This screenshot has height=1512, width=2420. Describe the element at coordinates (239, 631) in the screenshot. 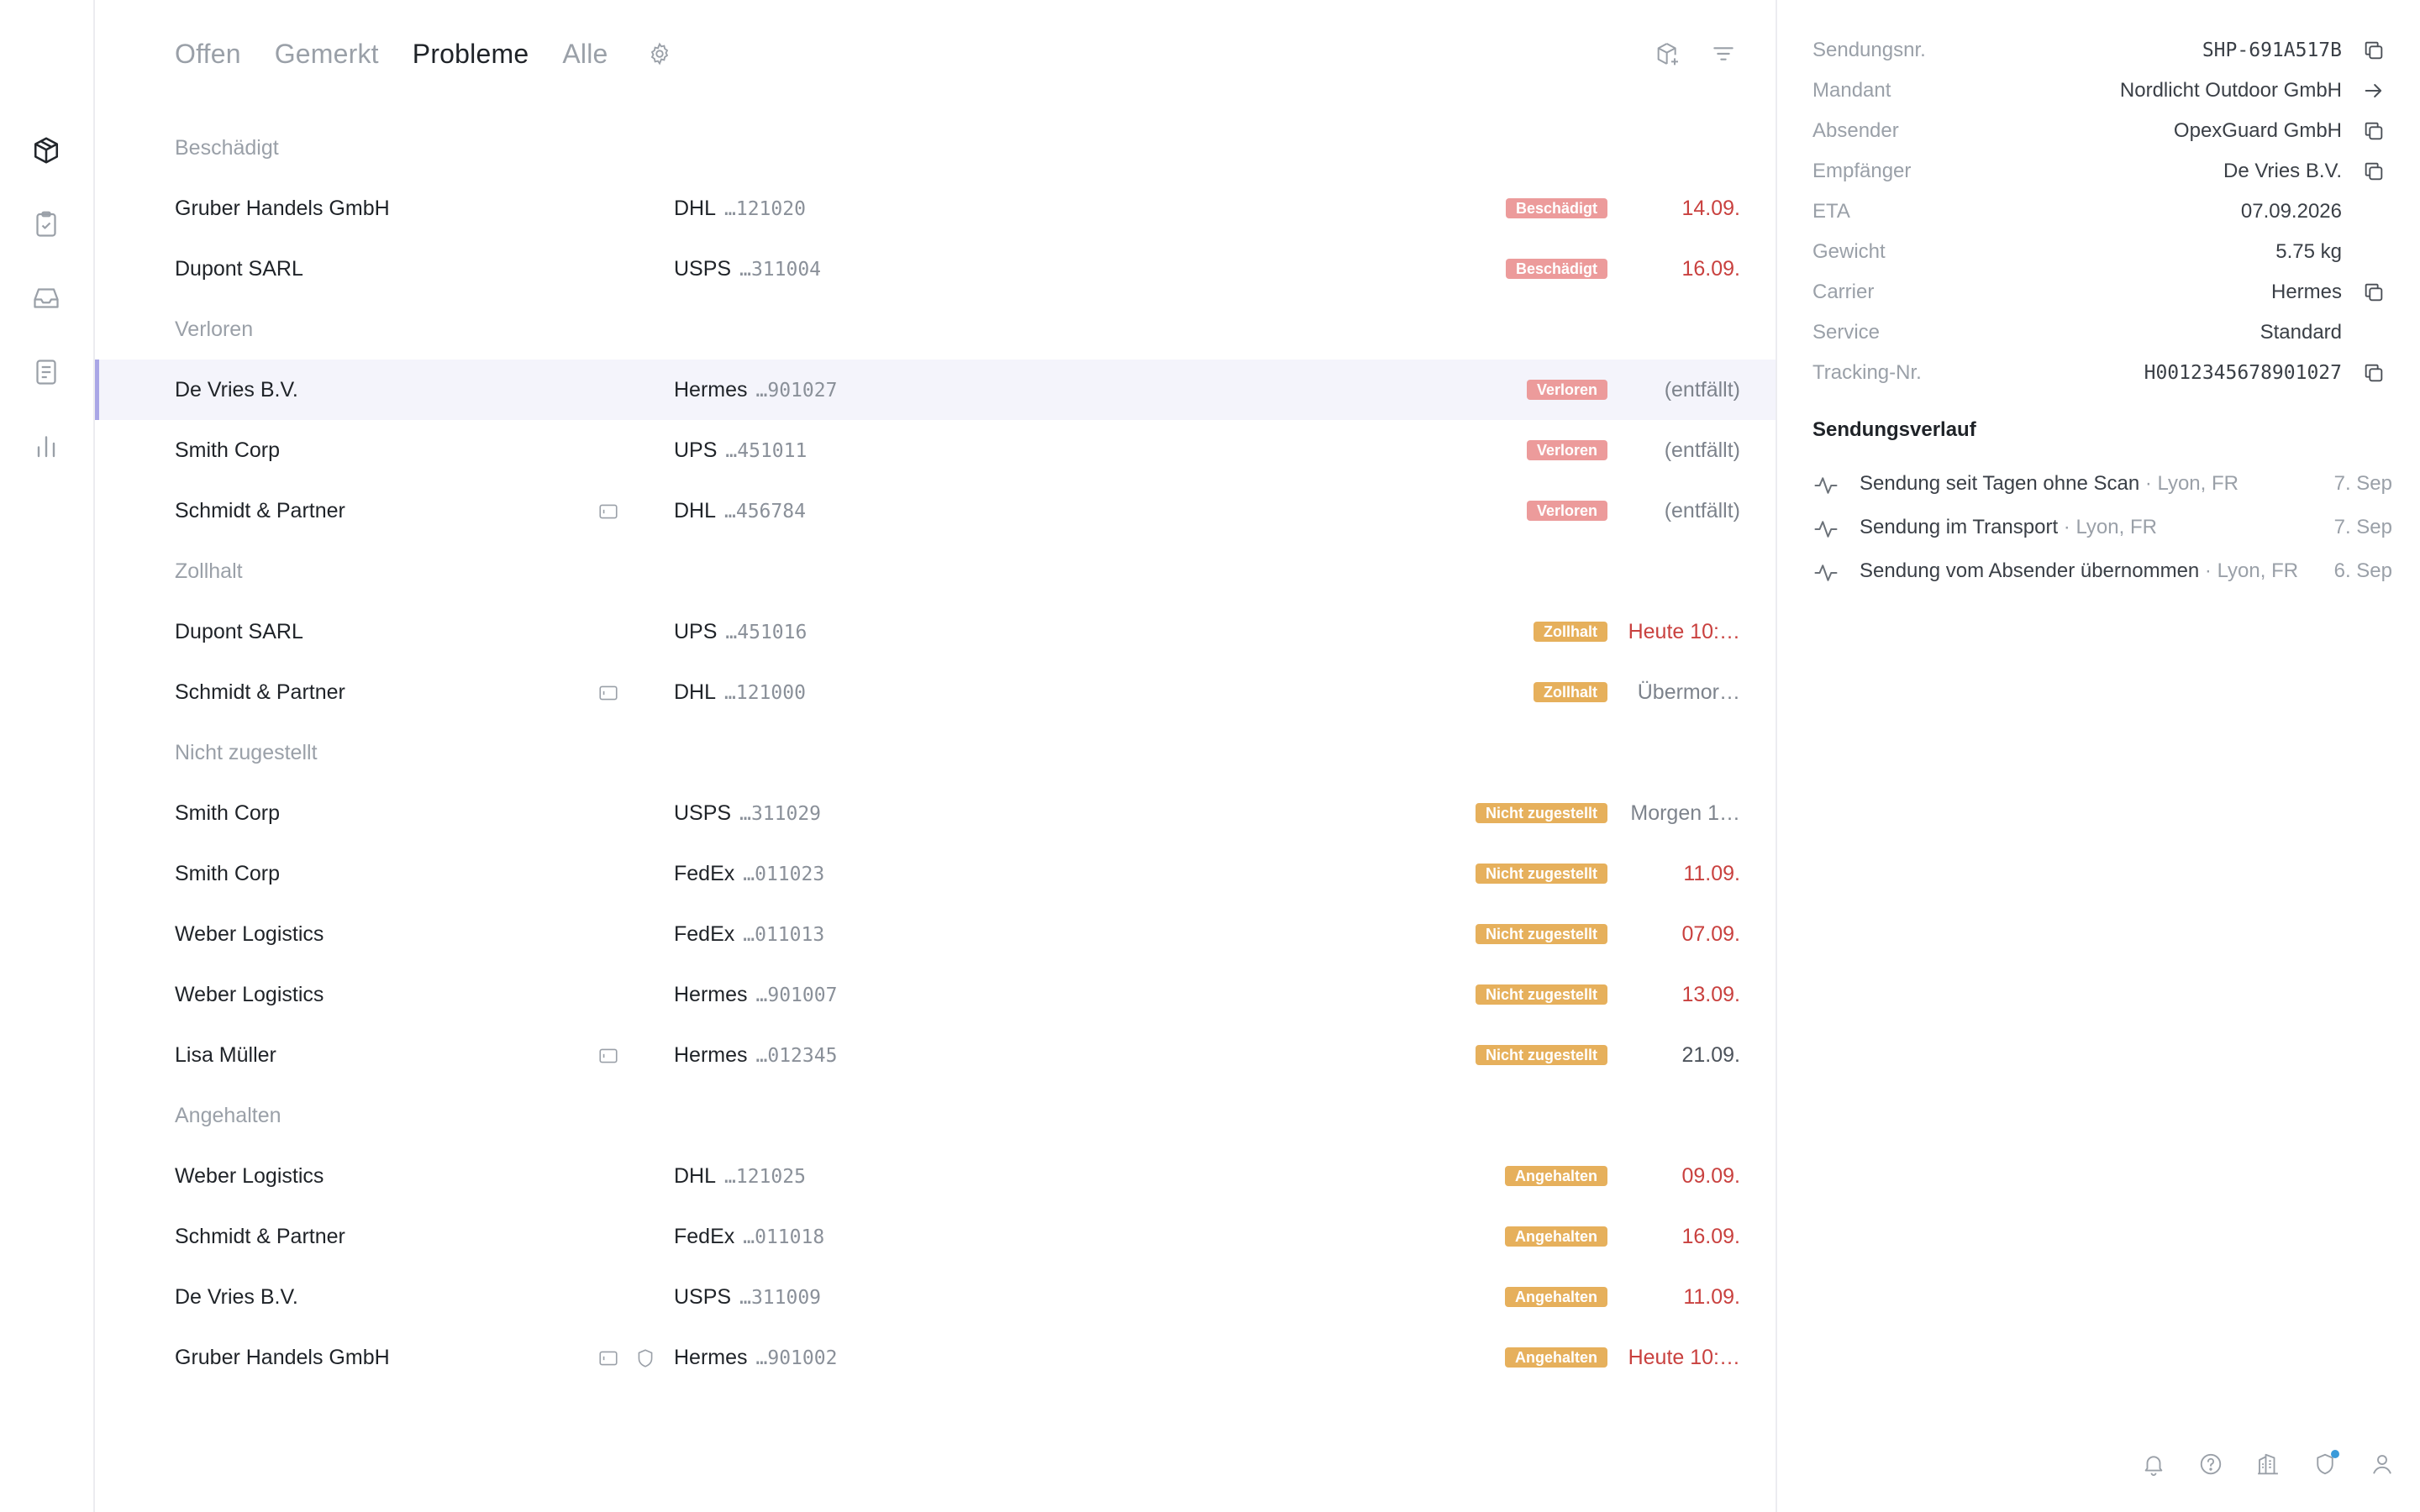

I see `recipient-name: Dupont SARL` at that location.